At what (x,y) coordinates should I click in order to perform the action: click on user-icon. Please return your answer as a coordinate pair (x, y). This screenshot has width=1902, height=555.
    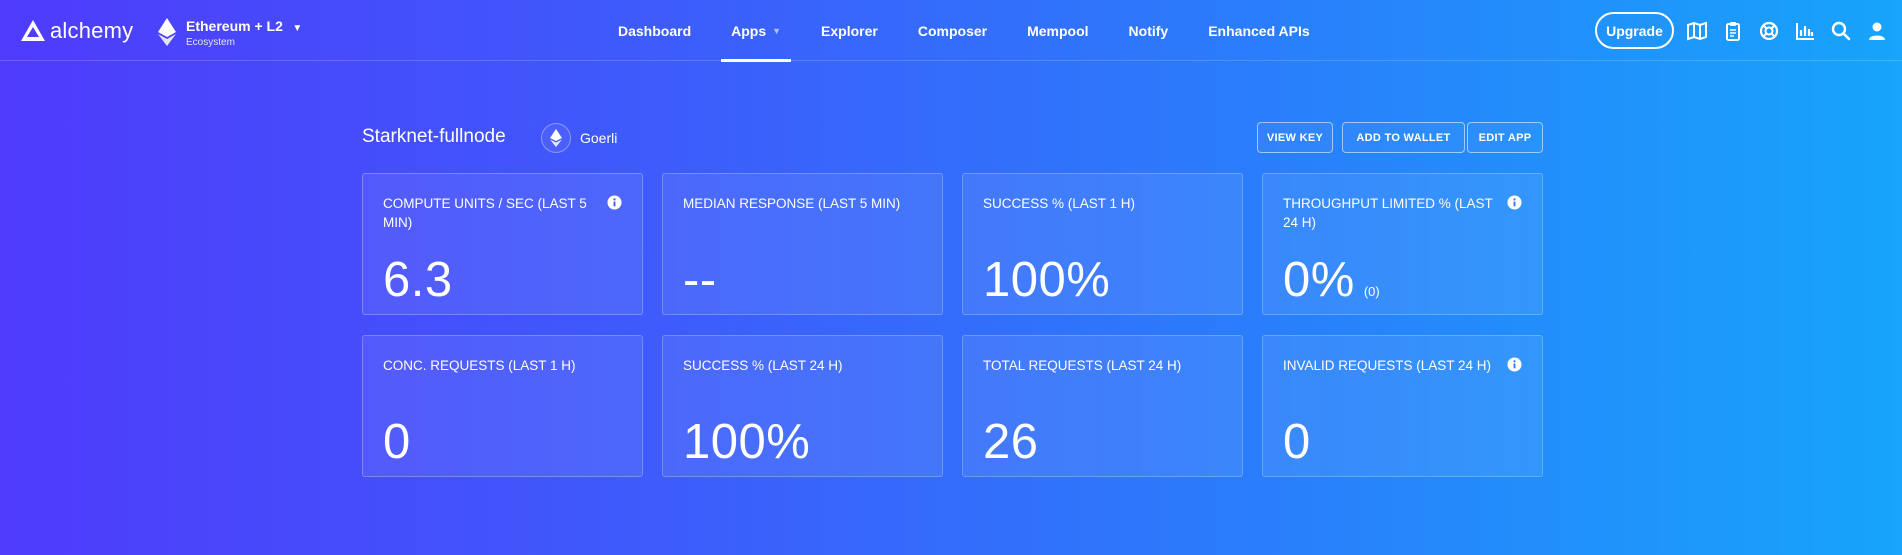
    Looking at the image, I should click on (1877, 31).